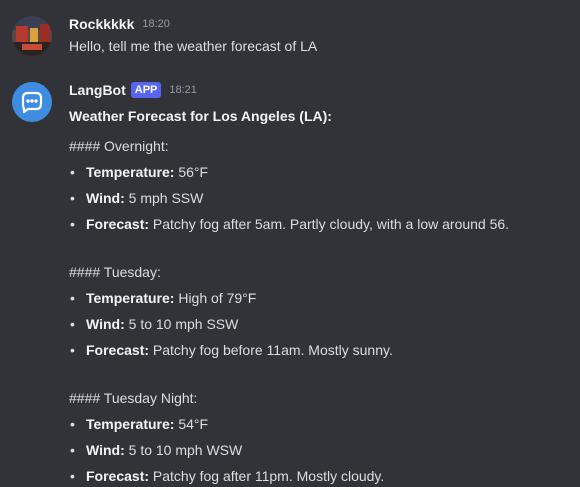  I want to click on list-item: • Wind: 5 to 10 mph SSW, so click(154, 324).